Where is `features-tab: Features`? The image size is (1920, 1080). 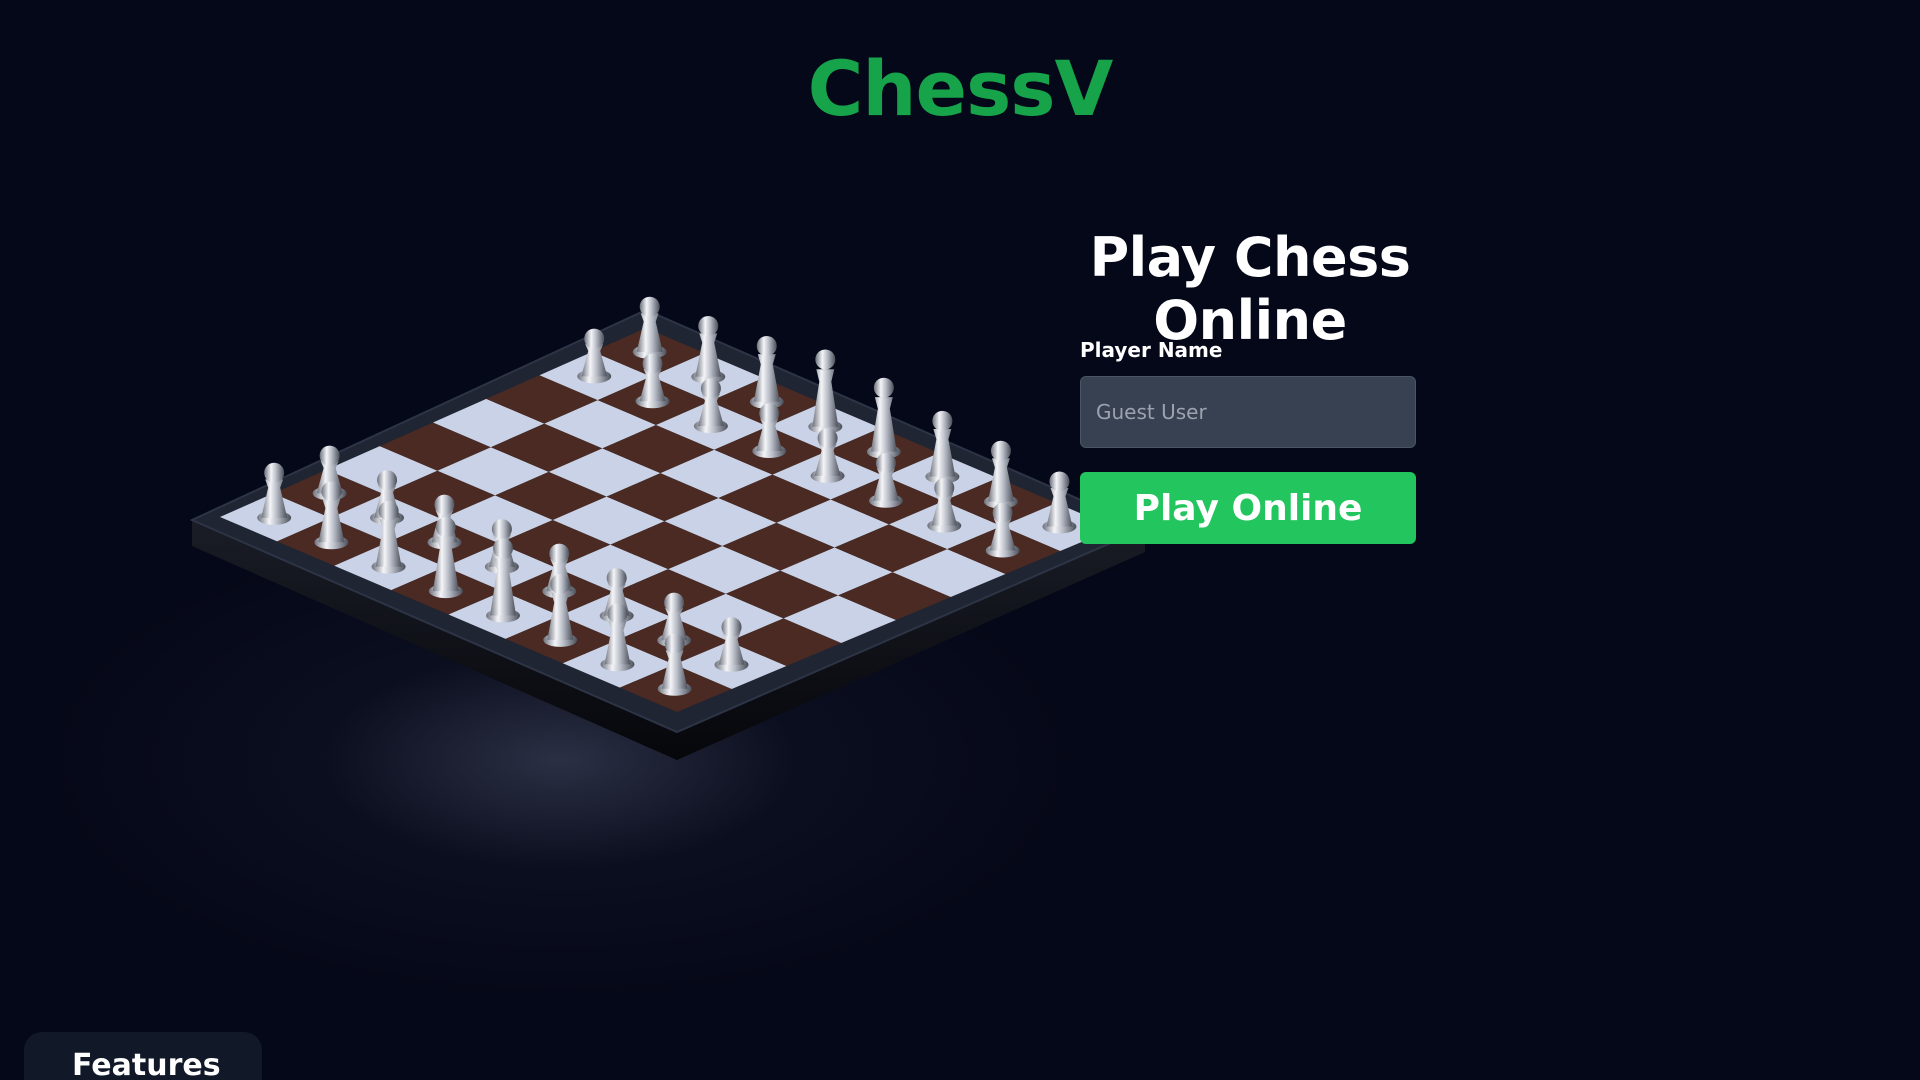
features-tab: Features is located at coordinates (143, 1056).